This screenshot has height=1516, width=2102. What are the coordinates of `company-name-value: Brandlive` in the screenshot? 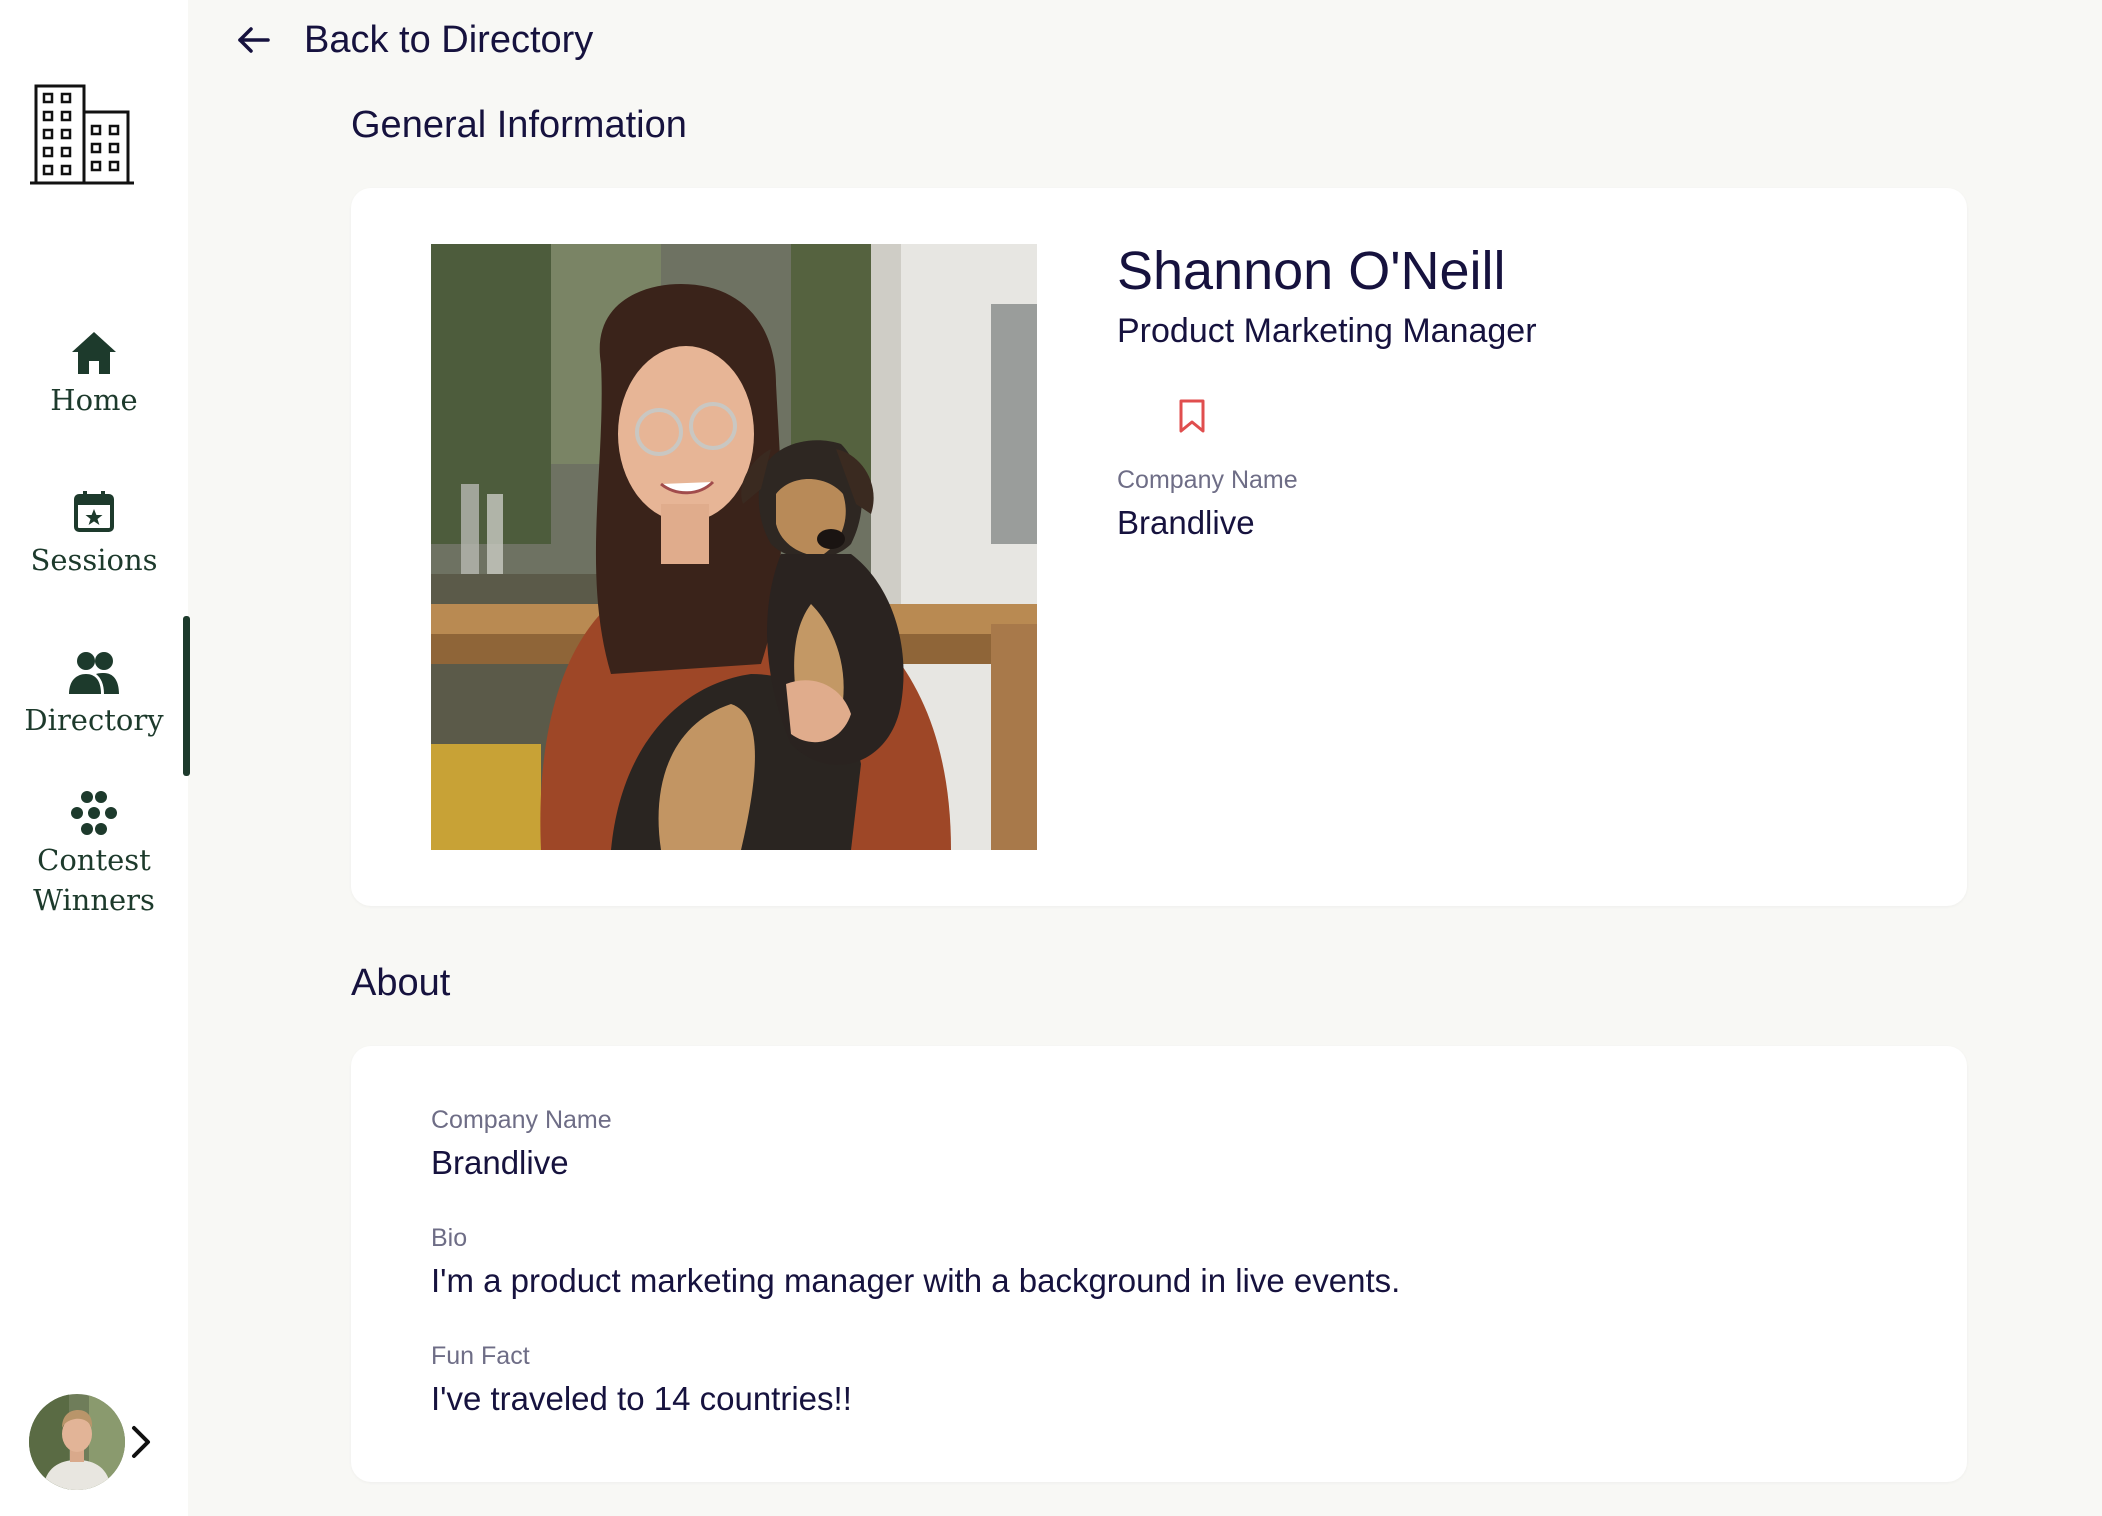 It's located at (1186, 522).